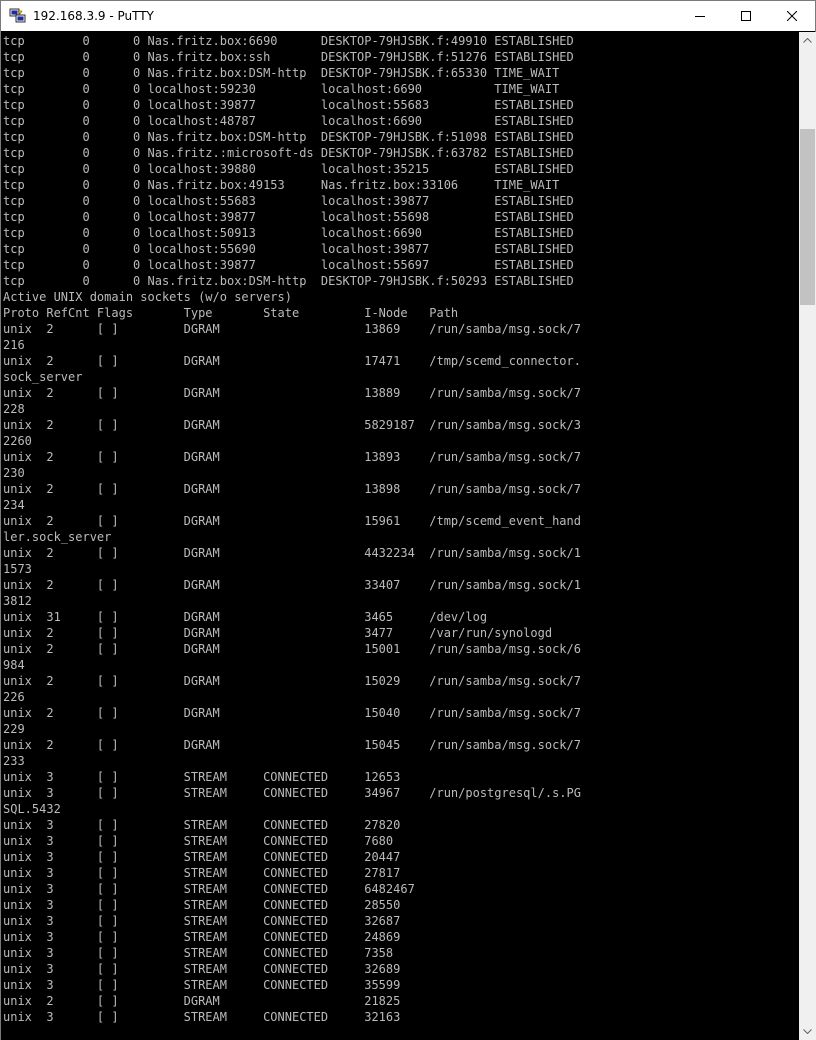 The height and width of the screenshot is (1040, 816). Describe the element at coordinates (209, 889) in the screenshot. I see `terminal-line: unix 3 [ ] STREAM CONNECTED 6482467` at that location.